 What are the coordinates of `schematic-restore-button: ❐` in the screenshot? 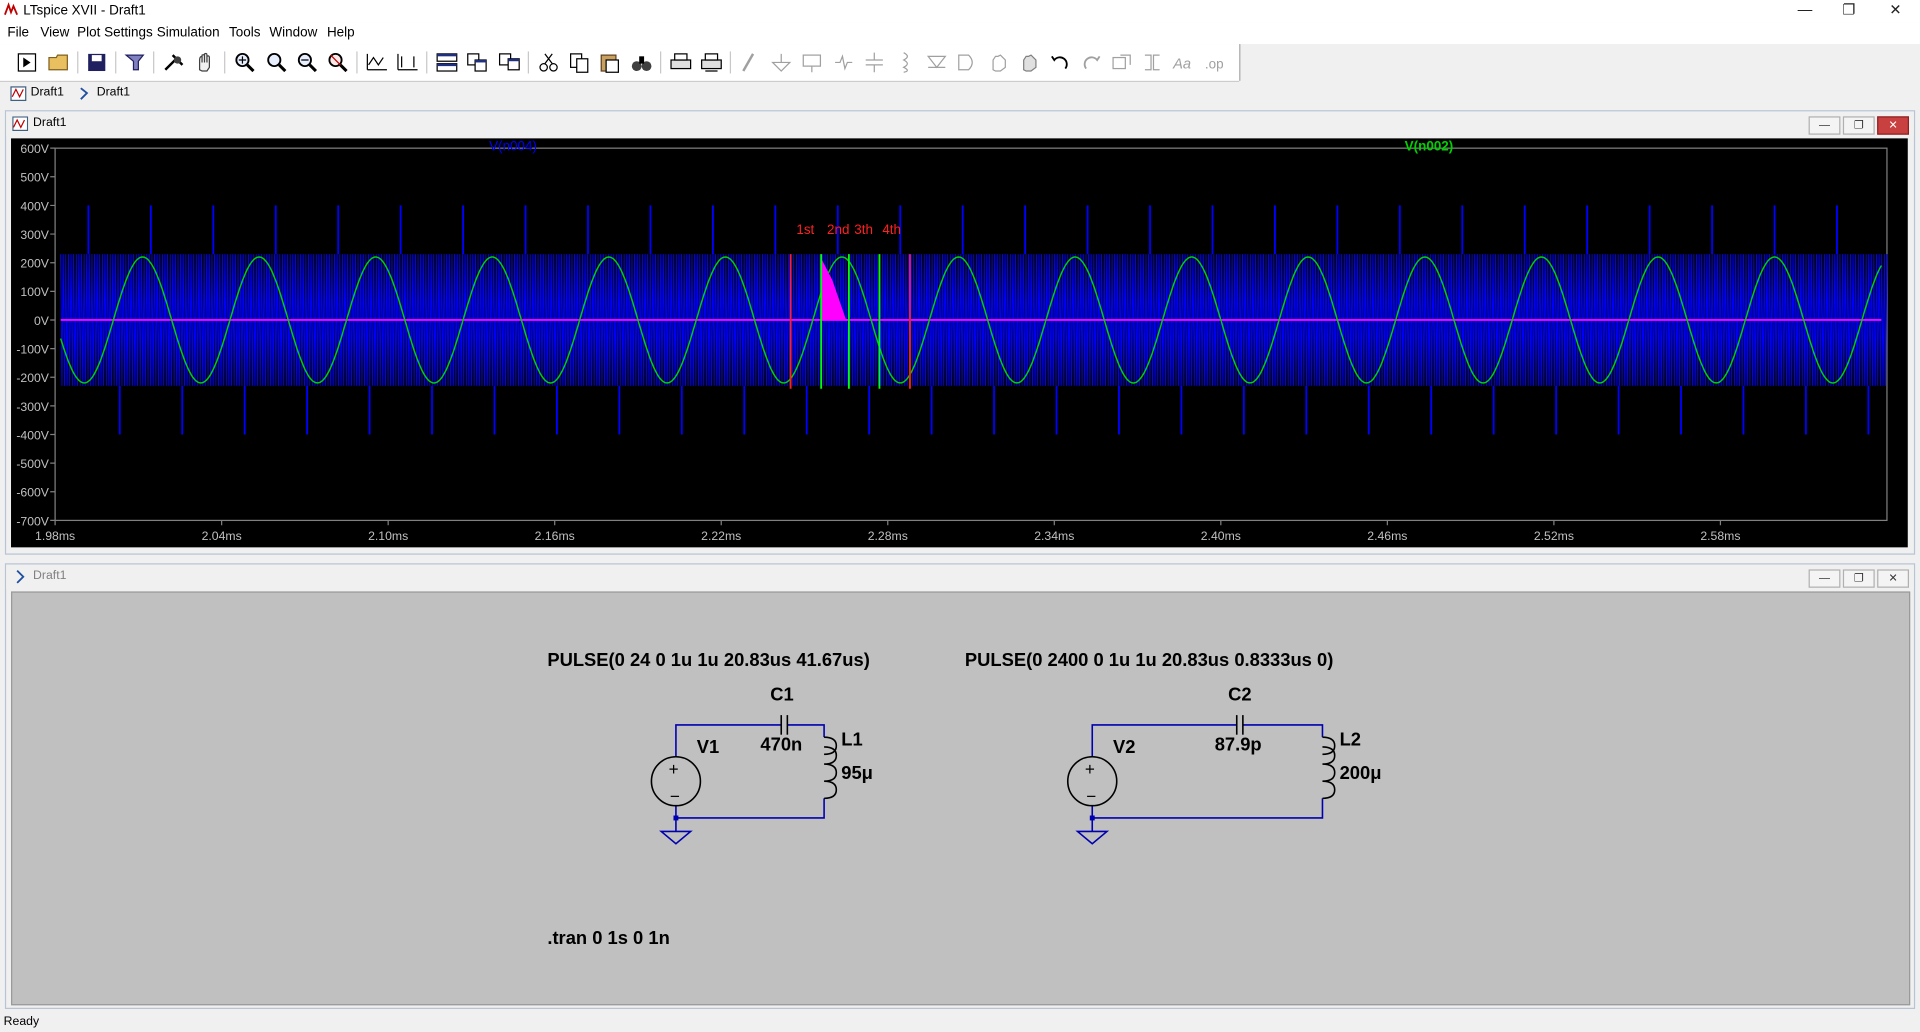 It's located at (1858, 578).